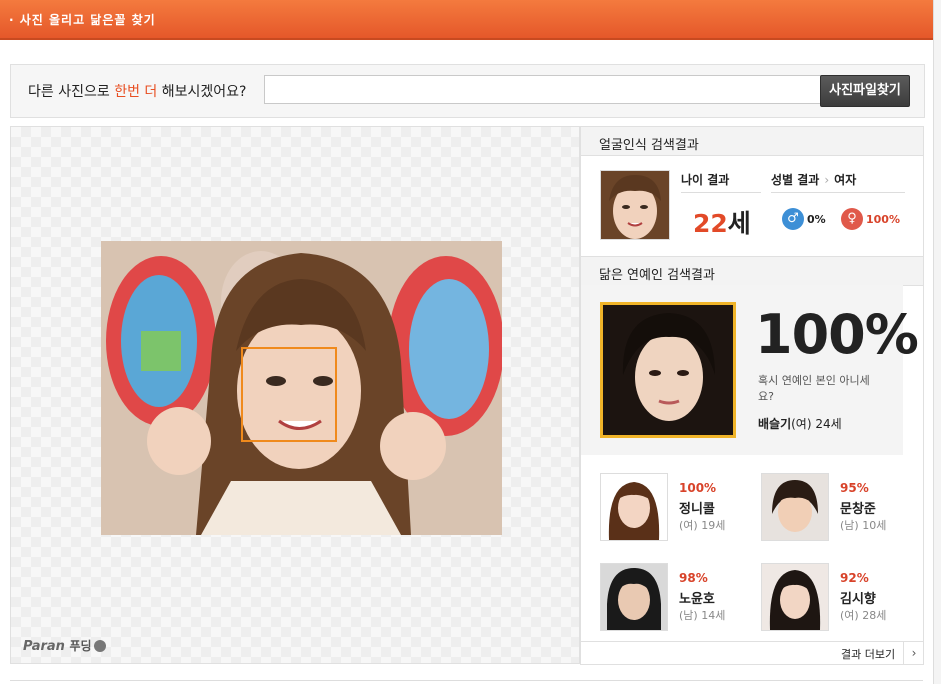 The width and height of the screenshot is (941, 684). What do you see at coordinates (793, 219) in the screenshot?
I see `male-icon: ♂` at bounding box center [793, 219].